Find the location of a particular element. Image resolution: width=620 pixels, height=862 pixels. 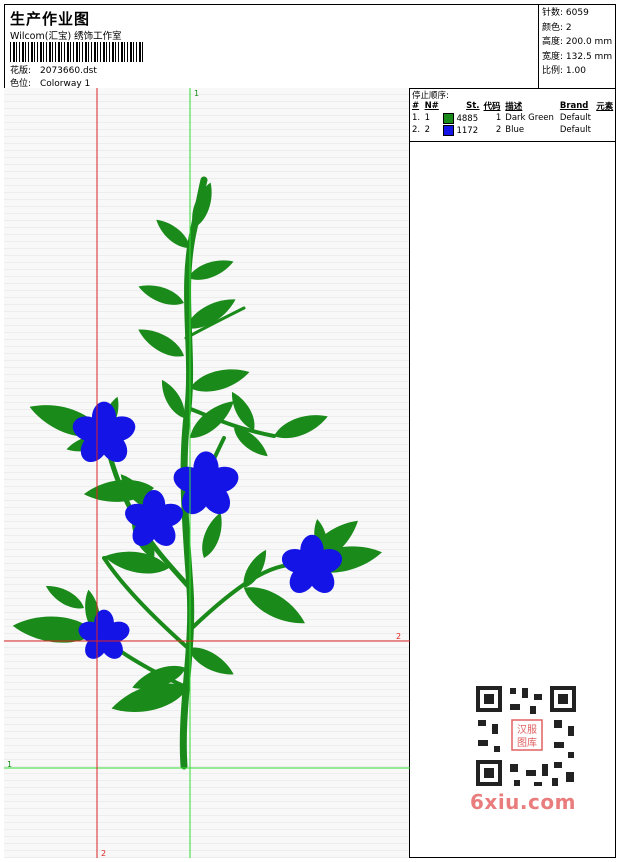

col-desc: 描述 is located at coordinates (514, 107).